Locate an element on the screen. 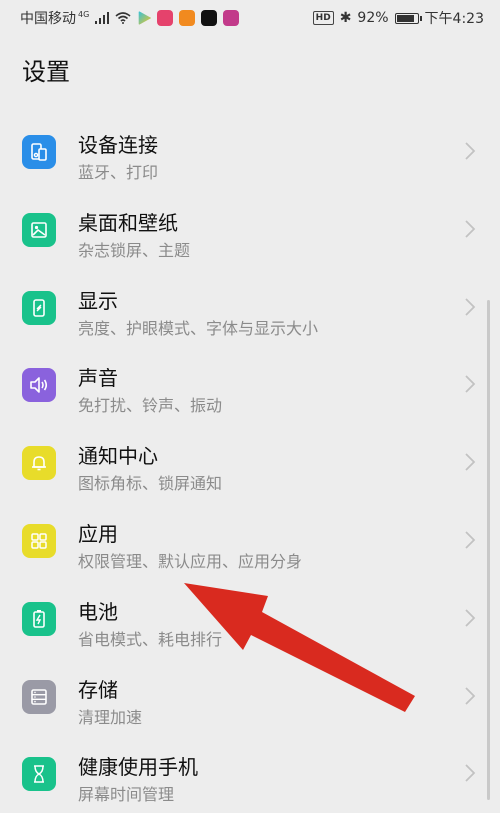  media-app-icon is located at coordinates (187, 18).